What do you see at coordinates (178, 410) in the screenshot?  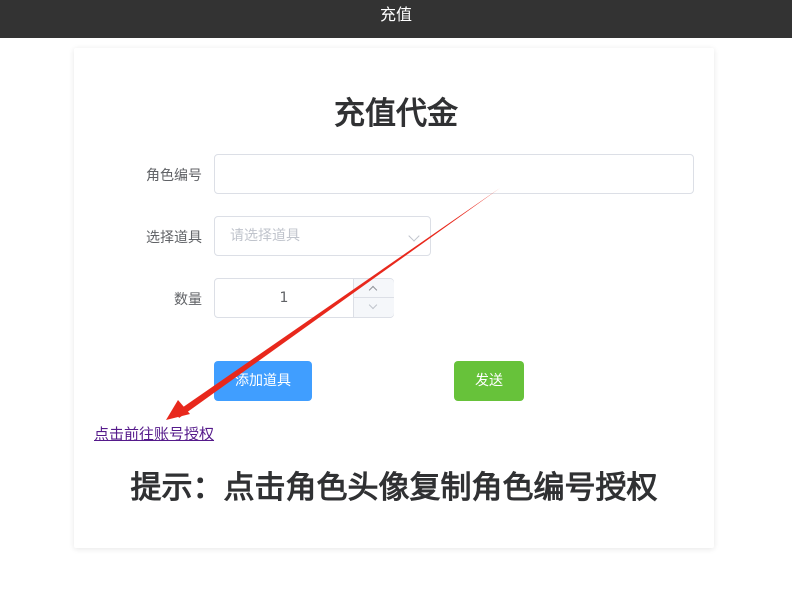 I see `arrow-head` at bounding box center [178, 410].